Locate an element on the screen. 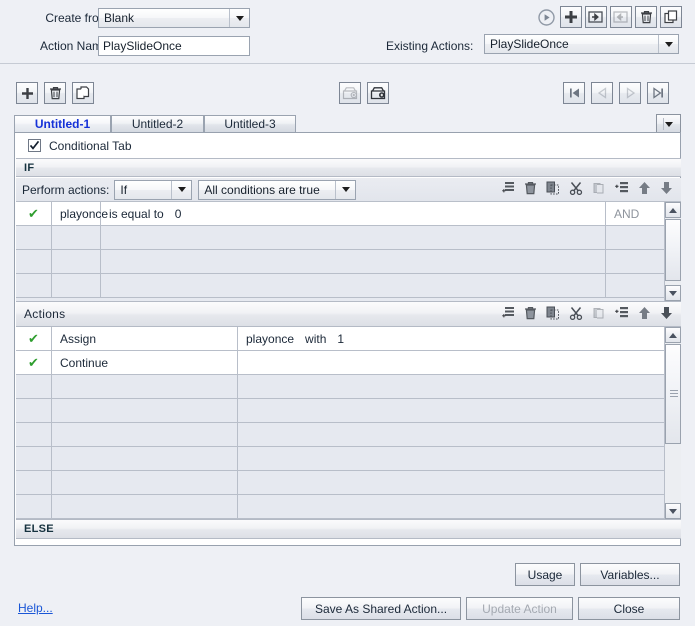  close-button: Close is located at coordinates (629, 608).